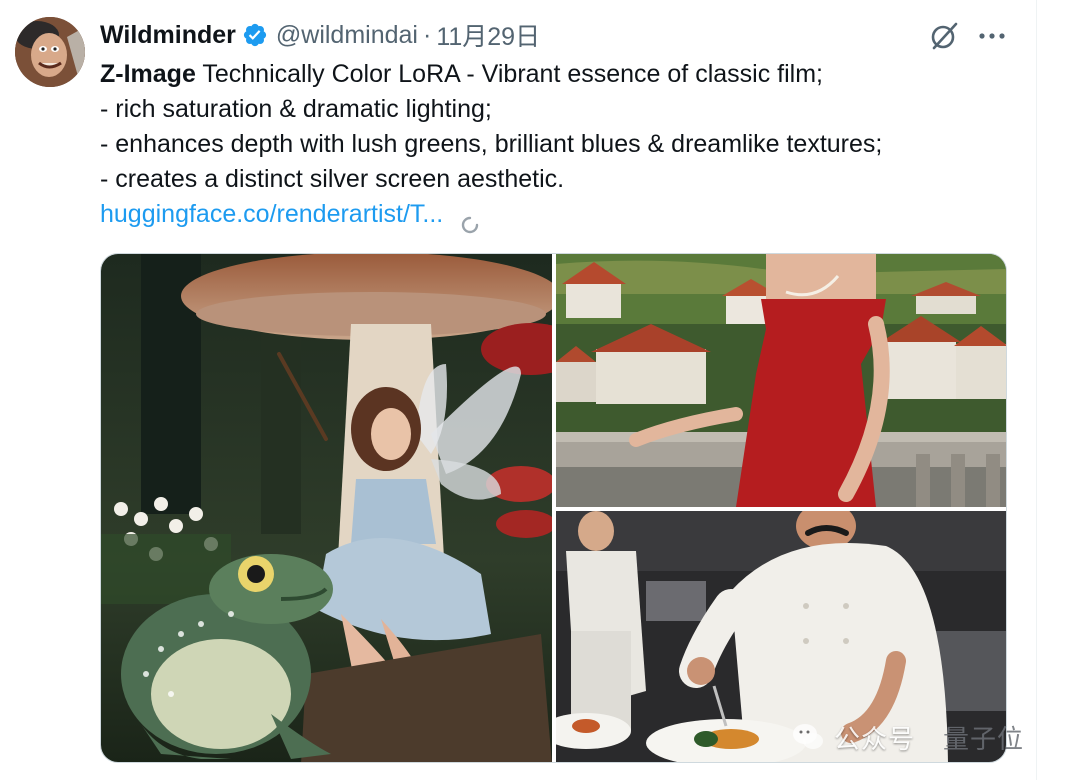 This screenshot has width=1080, height=780. Describe the element at coordinates (875, 738) in the screenshot. I see `watermark-text: 公众号` at that location.